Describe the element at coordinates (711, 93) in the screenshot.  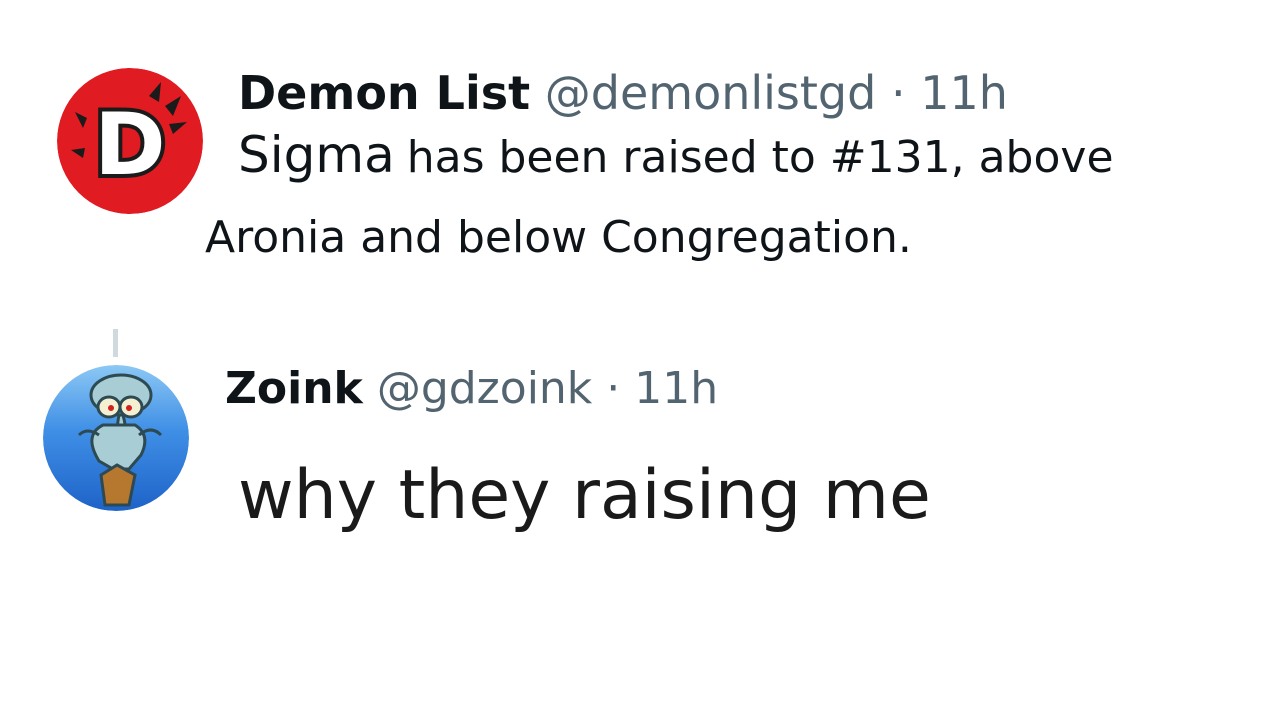
I see `handle: @demonlistgd` at that location.